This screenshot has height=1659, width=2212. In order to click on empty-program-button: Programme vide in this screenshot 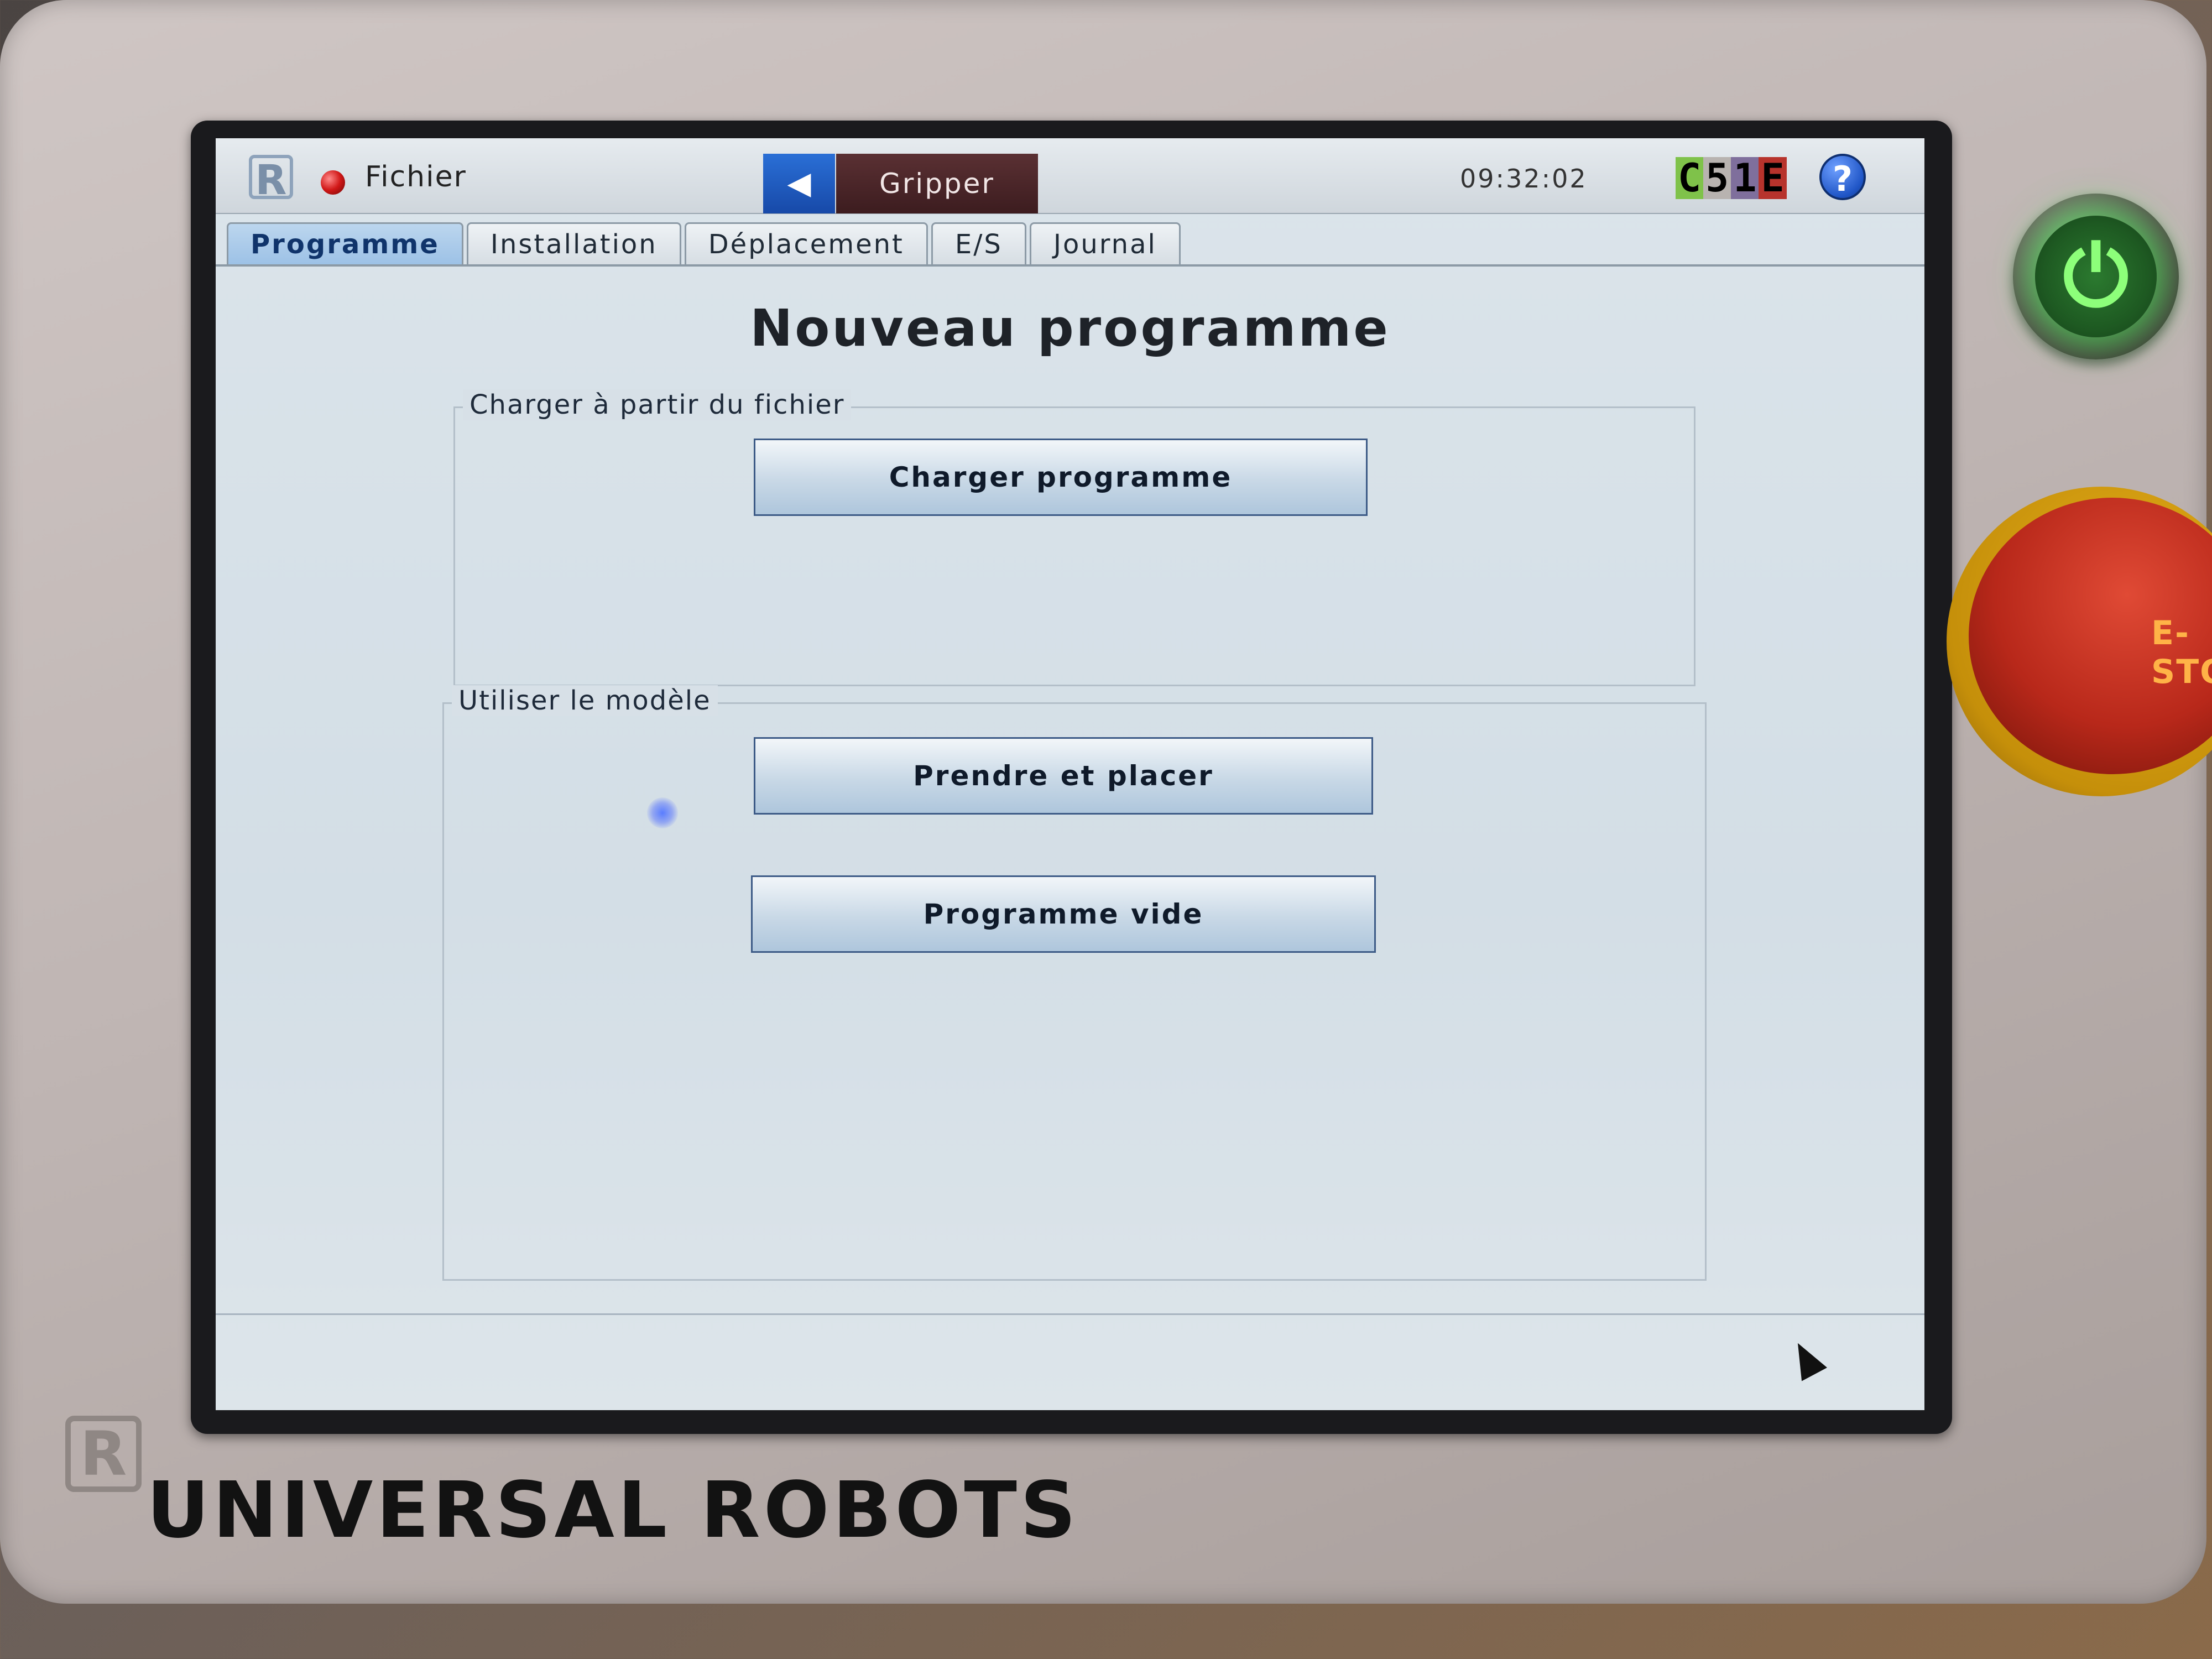, I will do `click(1063, 914)`.